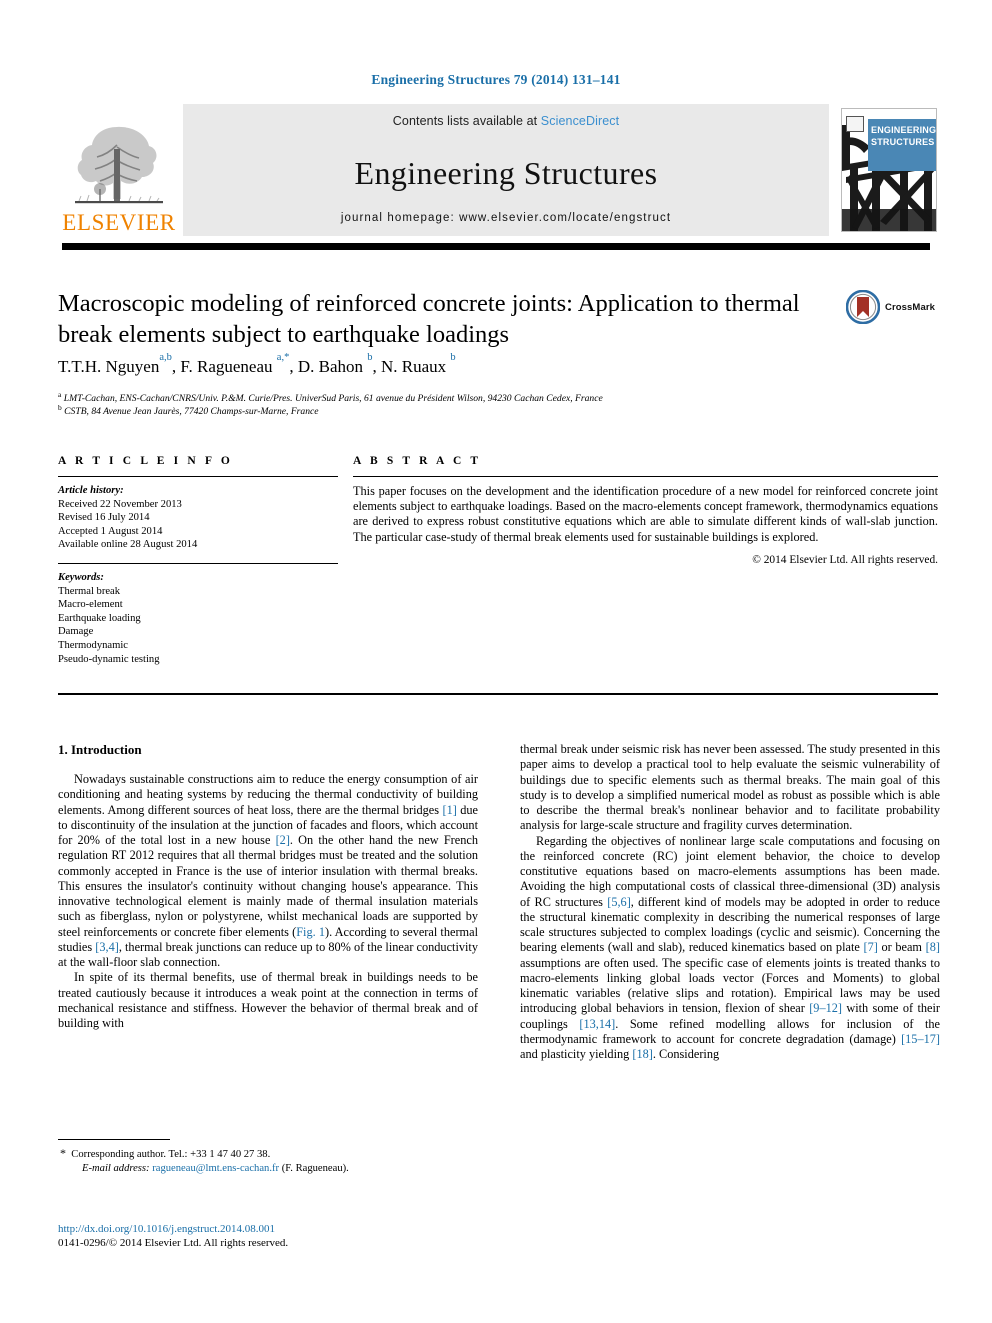 The height and width of the screenshot is (1323, 992). I want to click on history-item: Available online 28 August 2014, so click(128, 545).